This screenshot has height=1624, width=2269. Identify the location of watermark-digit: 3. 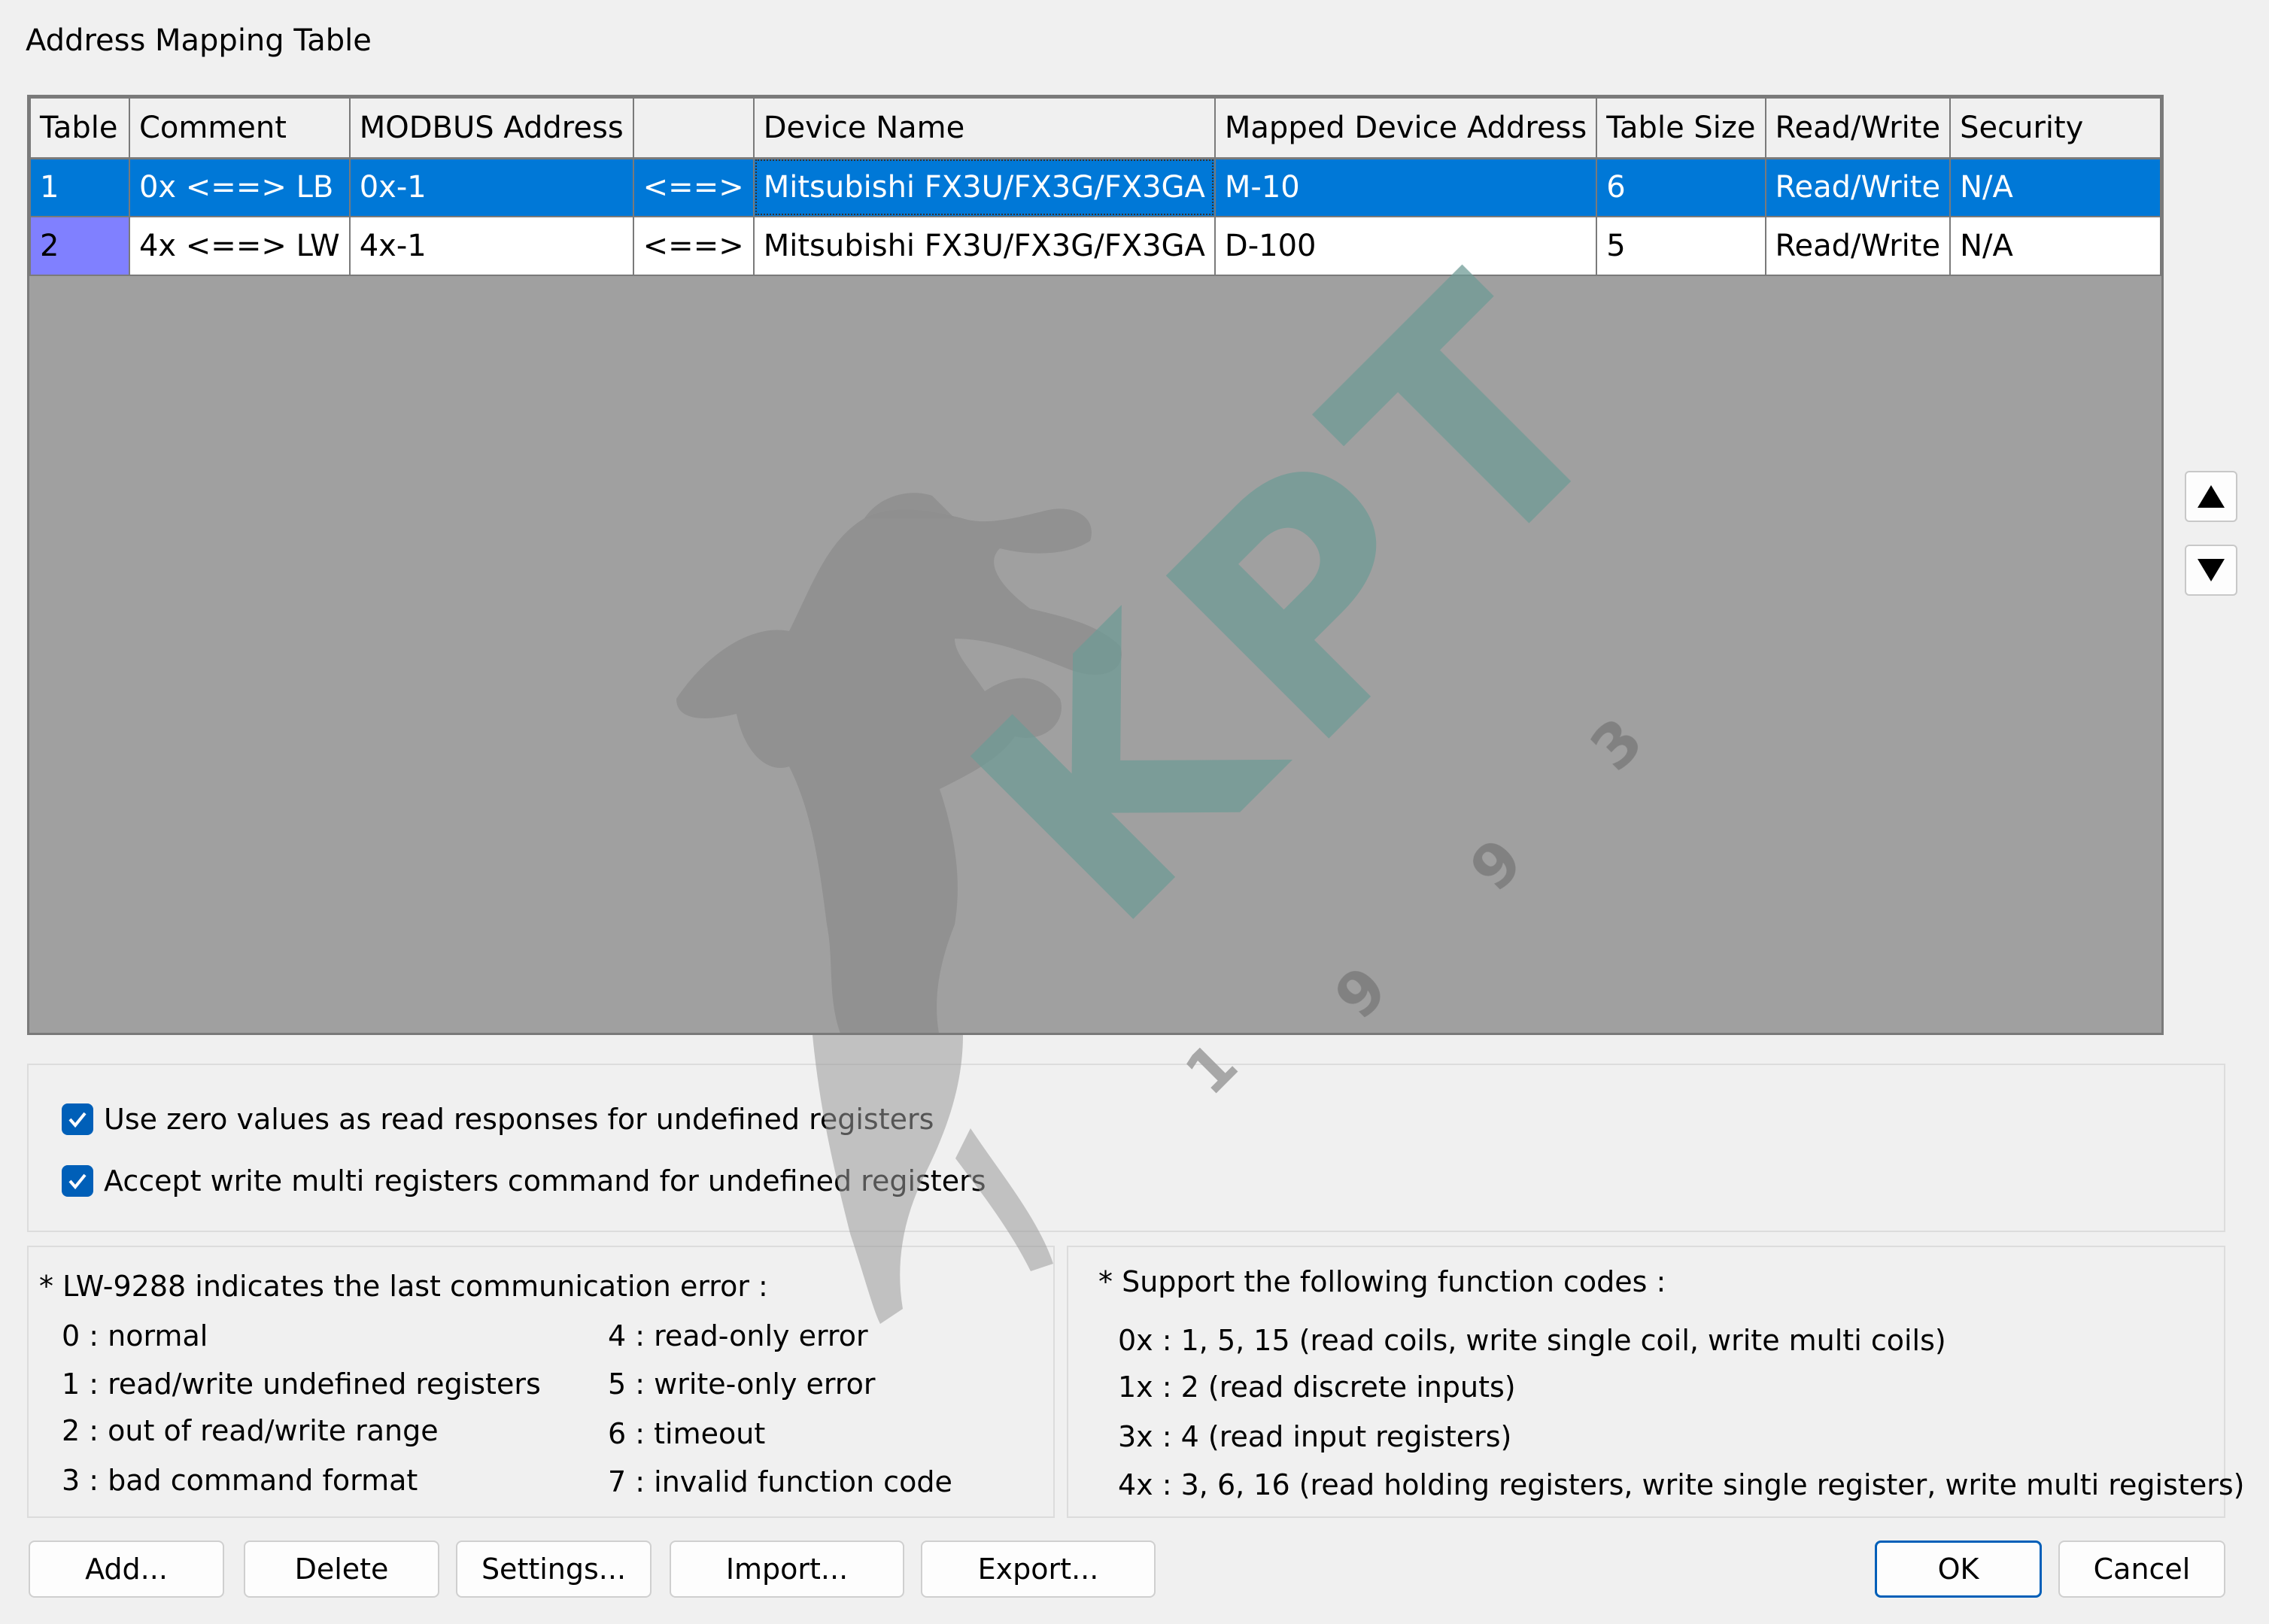
(1617, 744).